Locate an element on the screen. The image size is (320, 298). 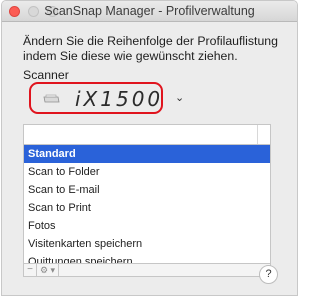
profile-list-item: Fotos is located at coordinates (147, 226).